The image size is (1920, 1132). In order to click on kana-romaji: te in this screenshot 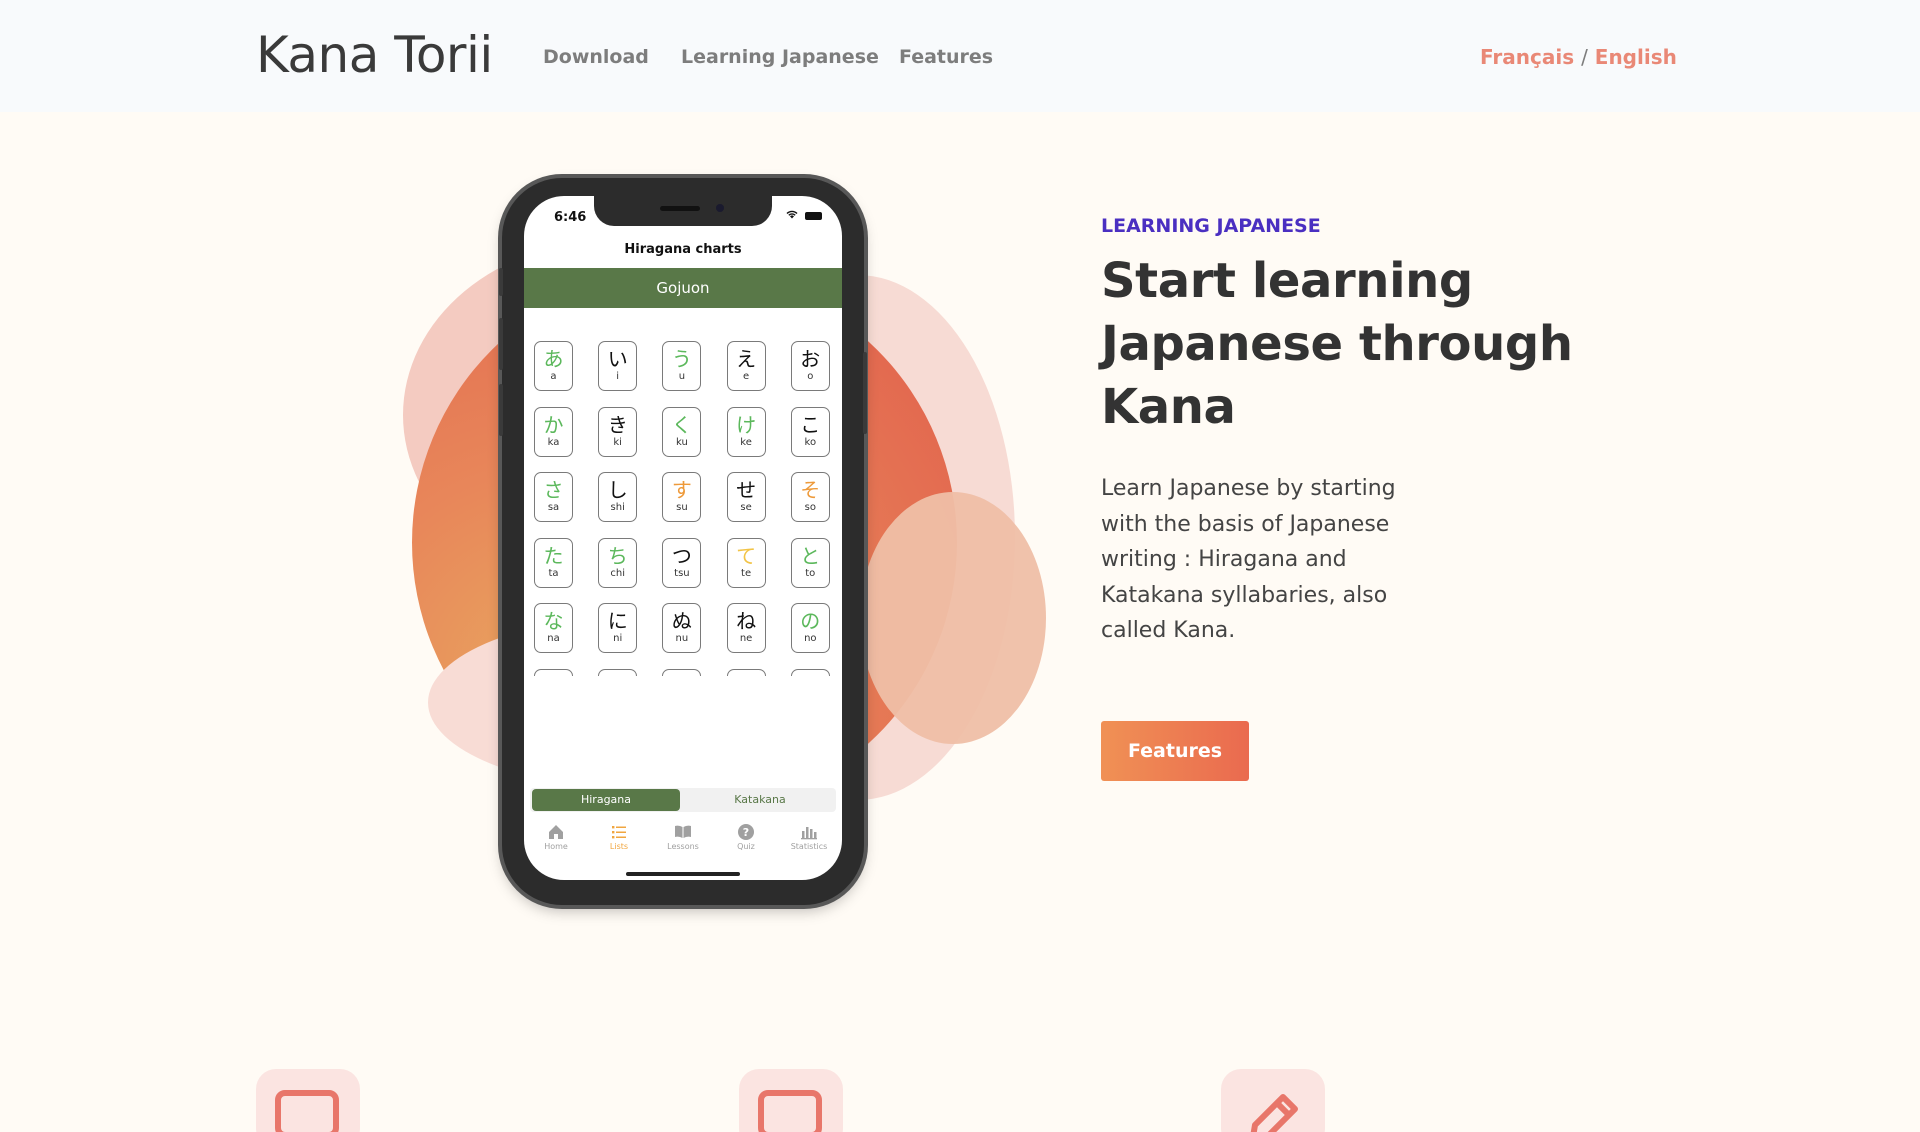, I will do `click(746, 573)`.